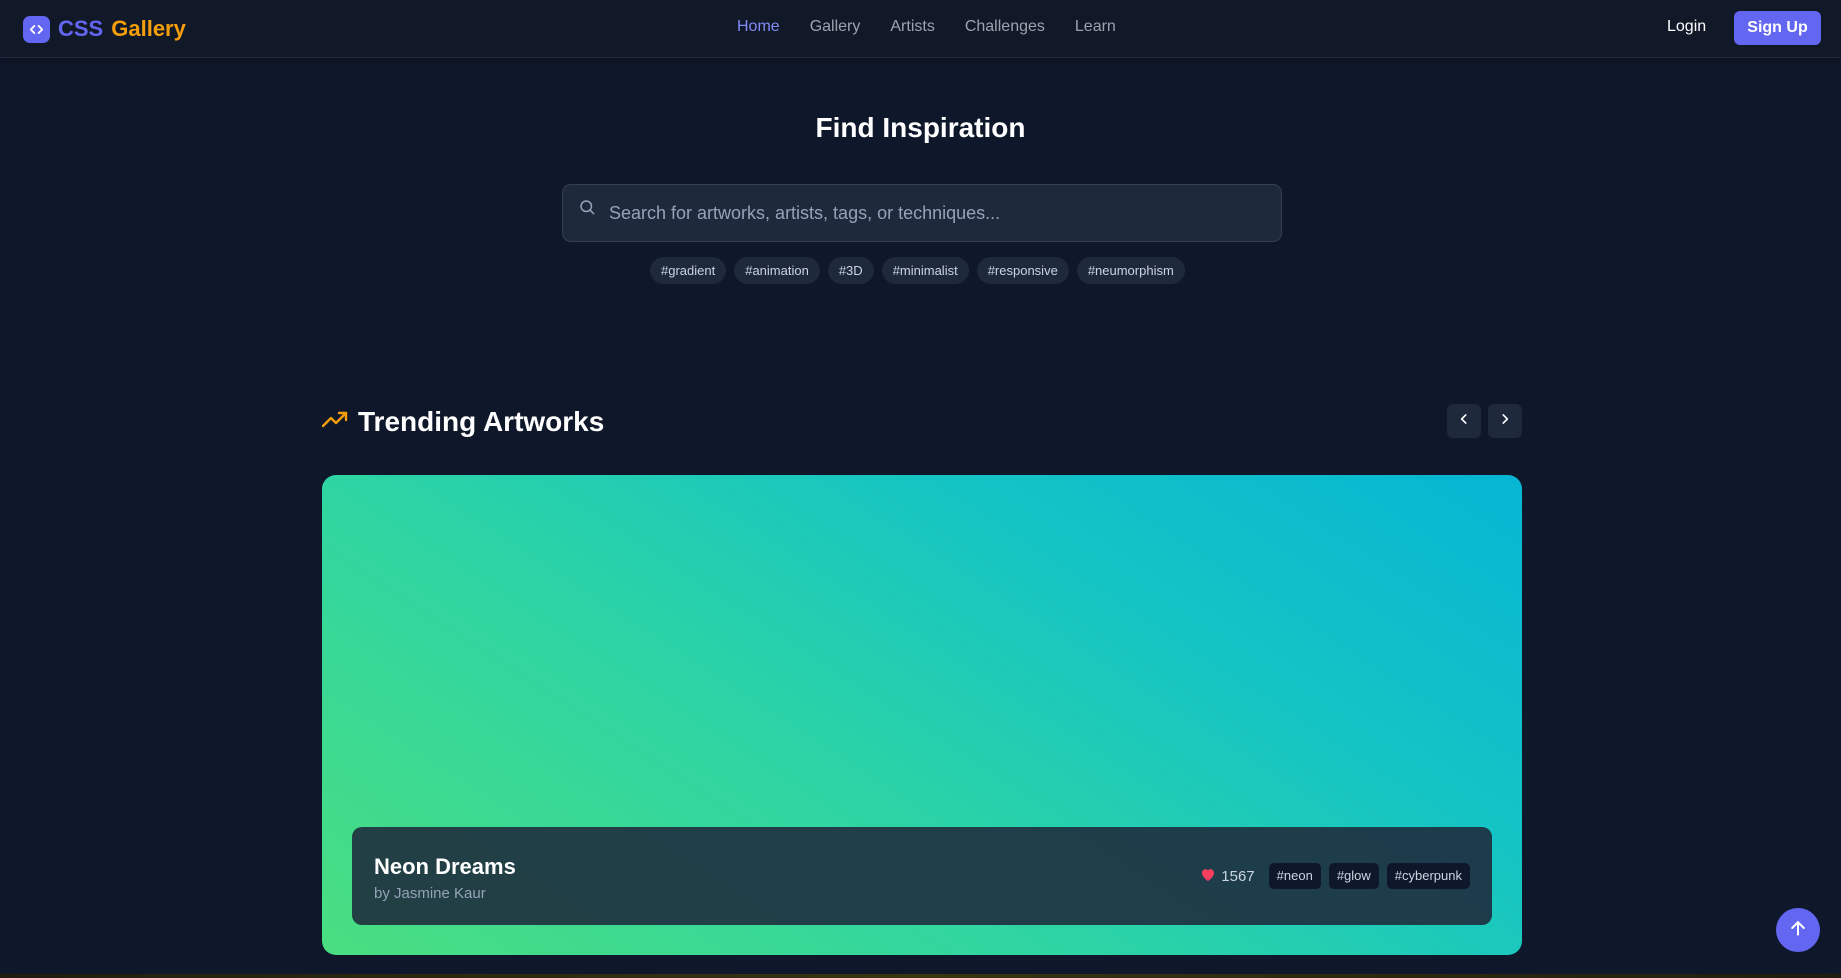  Describe the element at coordinates (334, 422) in the screenshot. I see `trending-up-icon` at that location.